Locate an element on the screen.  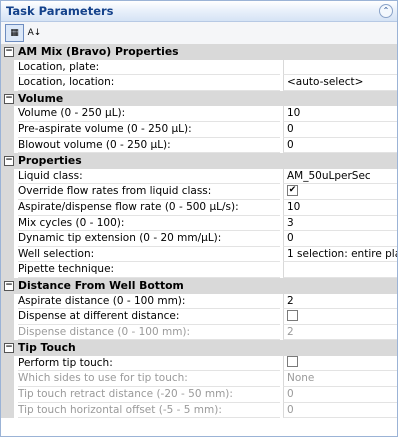
property-label: Aspirate distance (0 - 100 mm): is located at coordinates (149, 302).